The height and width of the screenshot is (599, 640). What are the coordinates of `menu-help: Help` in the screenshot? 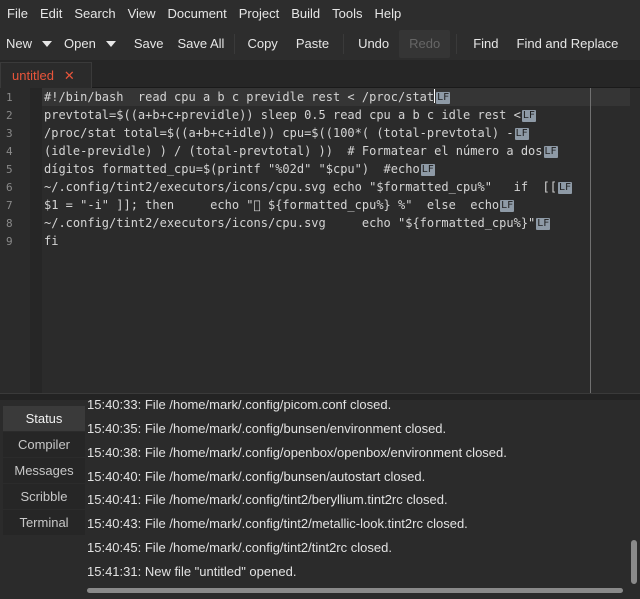 It's located at (388, 14).